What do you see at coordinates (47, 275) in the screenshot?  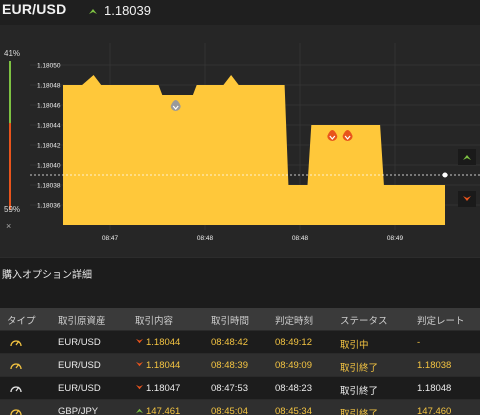 I see `section-title: 購入オプション詳細` at bounding box center [47, 275].